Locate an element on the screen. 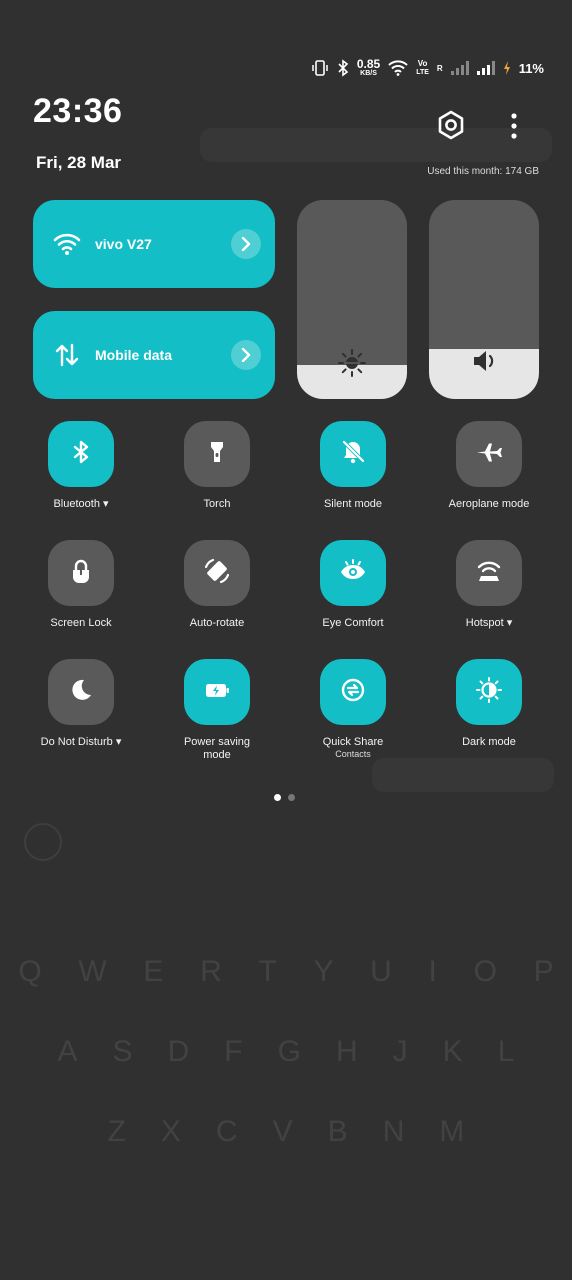  toggle-dark-mode: Dark mode is located at coordinates (489, 704).